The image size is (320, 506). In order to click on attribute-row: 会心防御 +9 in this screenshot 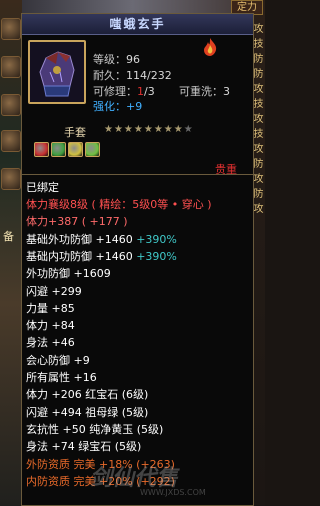, I will do `click(58, 360)`.